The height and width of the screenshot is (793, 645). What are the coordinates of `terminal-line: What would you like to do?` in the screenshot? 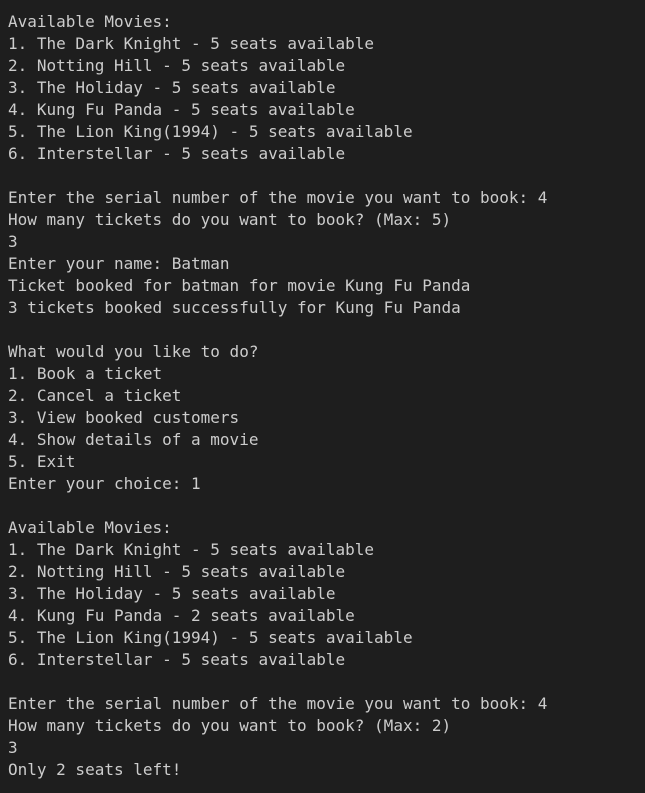 It's located at (133, 351).